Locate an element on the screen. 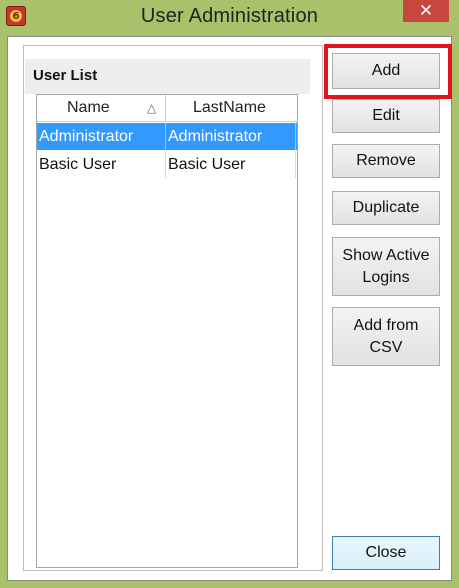 This screenshot has height=588, width=459. title-bar: 6 User Administration ✕ is located at coordinates (229, 18).